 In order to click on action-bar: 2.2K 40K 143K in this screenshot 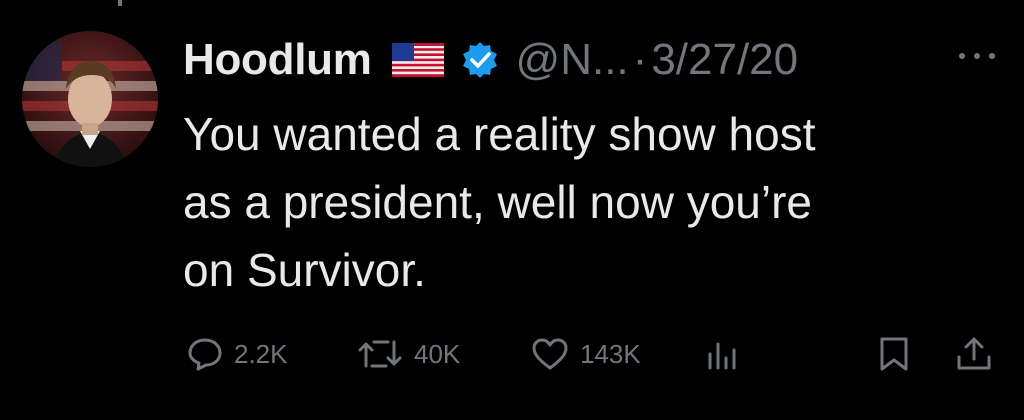, I will do `click(512, 354)`.